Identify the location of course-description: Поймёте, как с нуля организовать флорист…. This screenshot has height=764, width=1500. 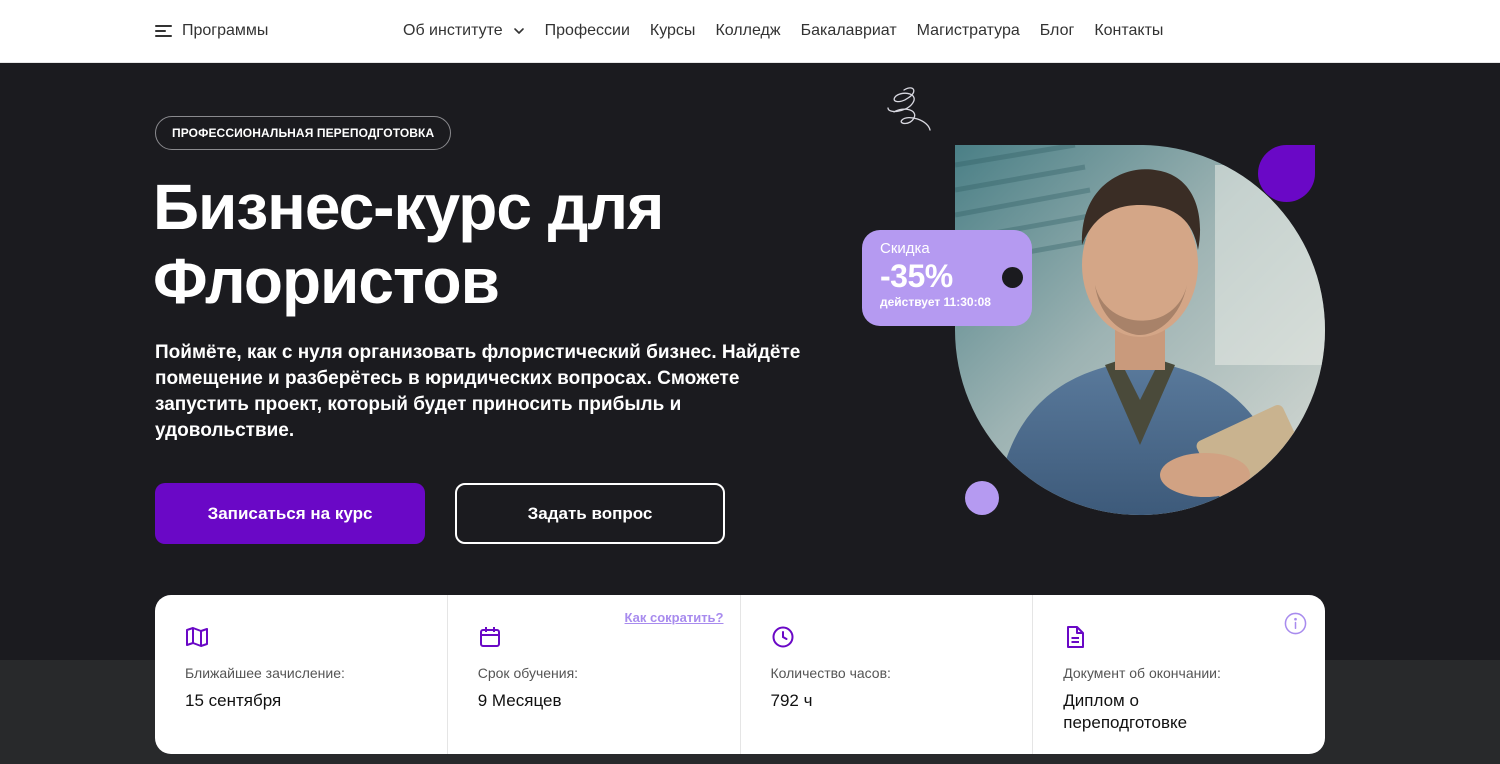
(478, 391).